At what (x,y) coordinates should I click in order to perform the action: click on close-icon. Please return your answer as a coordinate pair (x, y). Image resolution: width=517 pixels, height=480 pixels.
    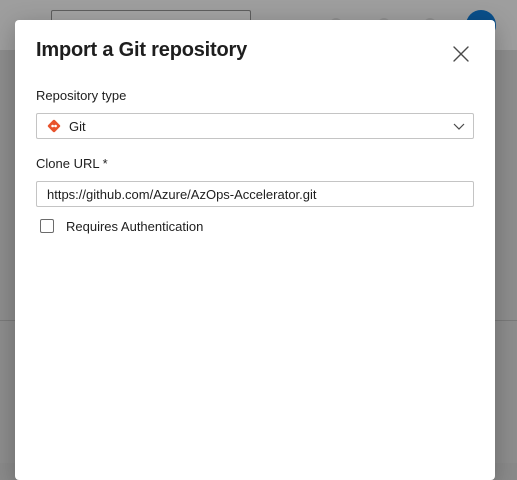
    Looking at the image, I should click on (461, 54).